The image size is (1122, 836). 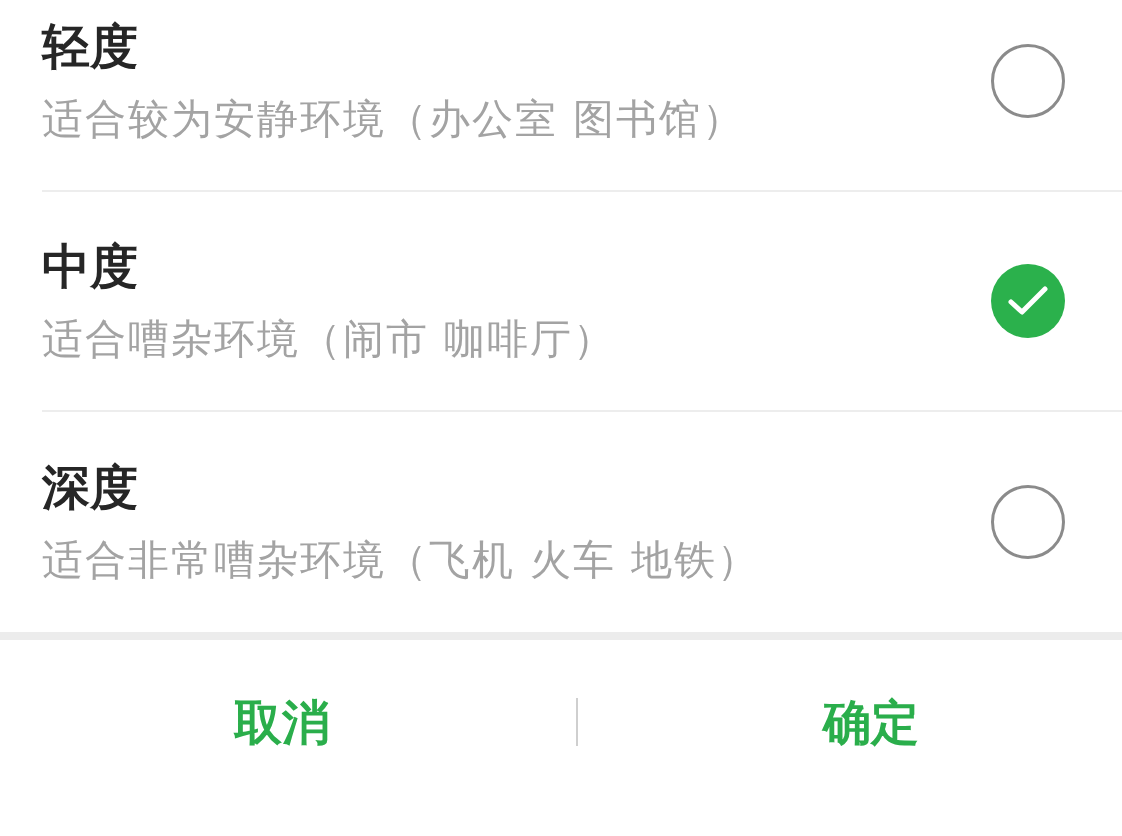 What do you see at coordinates (394, 118) in the screenshot?
I see `option-description: 适合较为安静环境（办公室 图书馆）` at bounding box center [394, 118].